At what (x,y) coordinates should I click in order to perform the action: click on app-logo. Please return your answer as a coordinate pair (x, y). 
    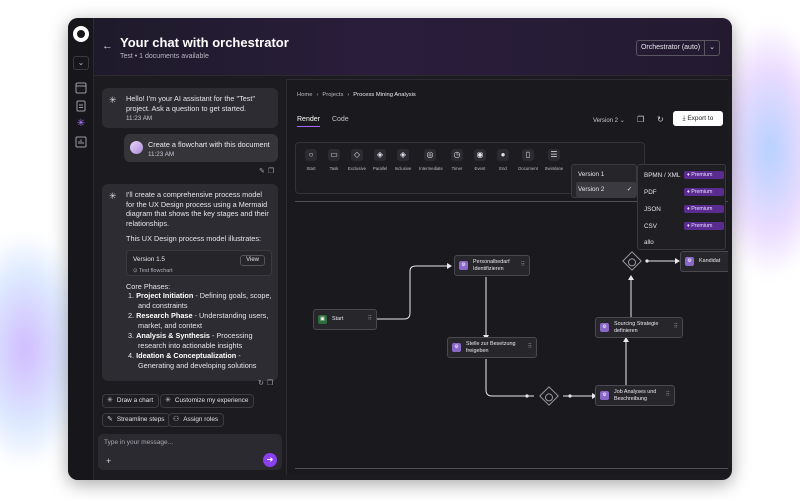
    Looking at the image, I should click on (81, 34).